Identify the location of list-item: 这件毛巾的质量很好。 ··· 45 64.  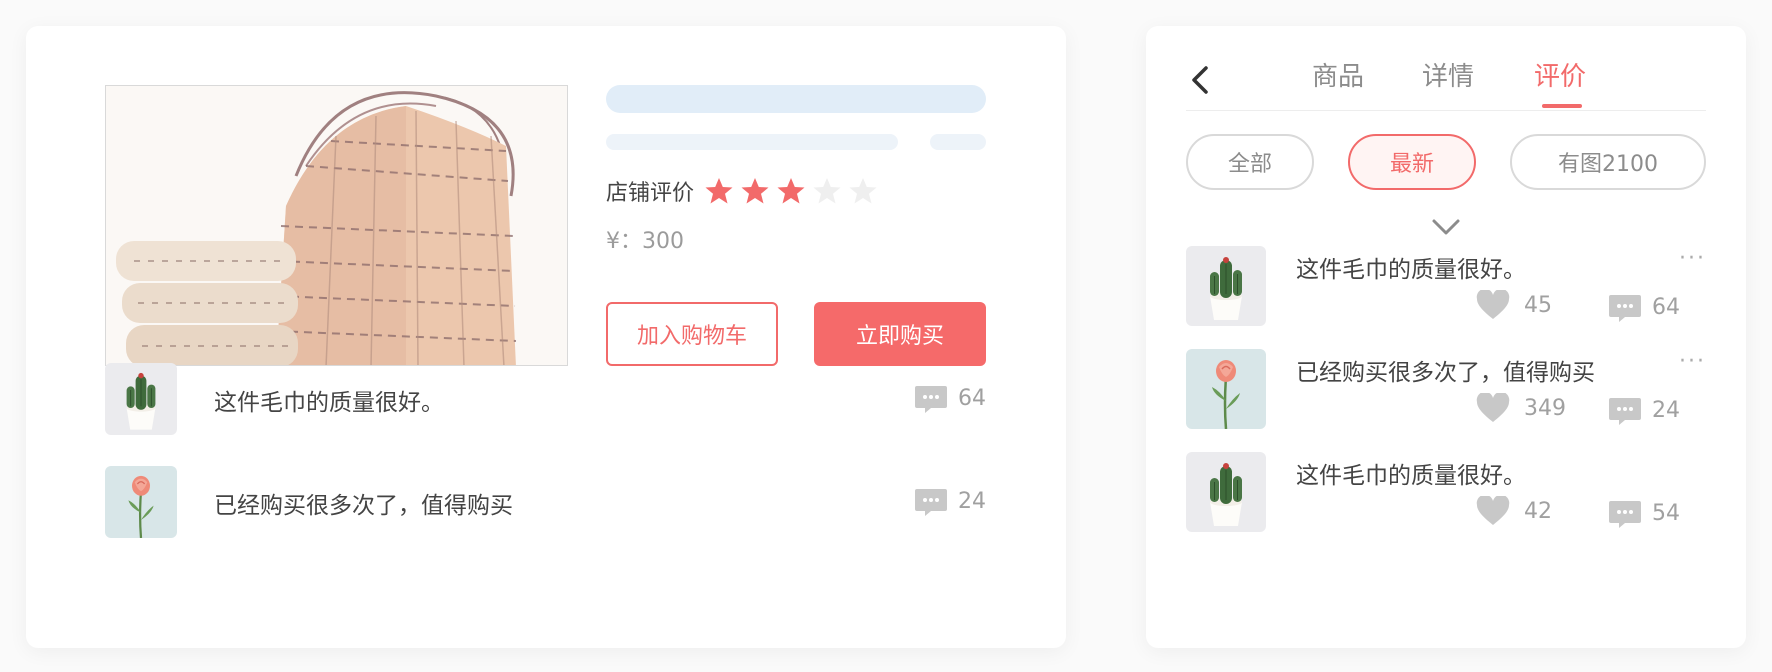
(1446, 287).